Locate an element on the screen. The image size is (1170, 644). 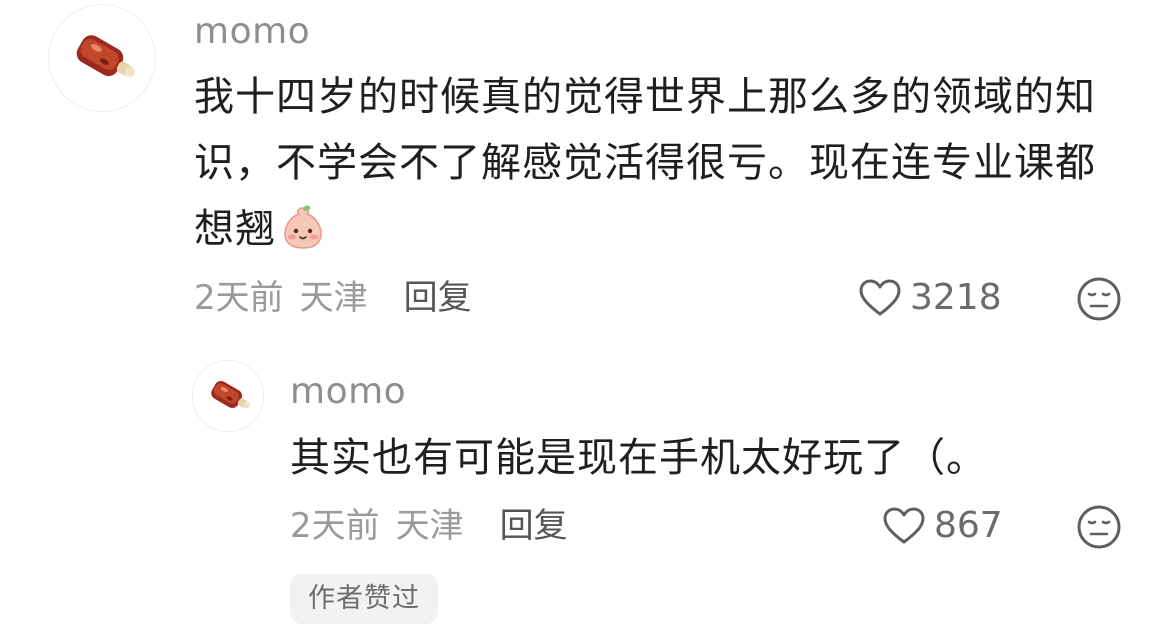
reply-meta: 2天前 天津 回复 is located at coordinates (429, 526).